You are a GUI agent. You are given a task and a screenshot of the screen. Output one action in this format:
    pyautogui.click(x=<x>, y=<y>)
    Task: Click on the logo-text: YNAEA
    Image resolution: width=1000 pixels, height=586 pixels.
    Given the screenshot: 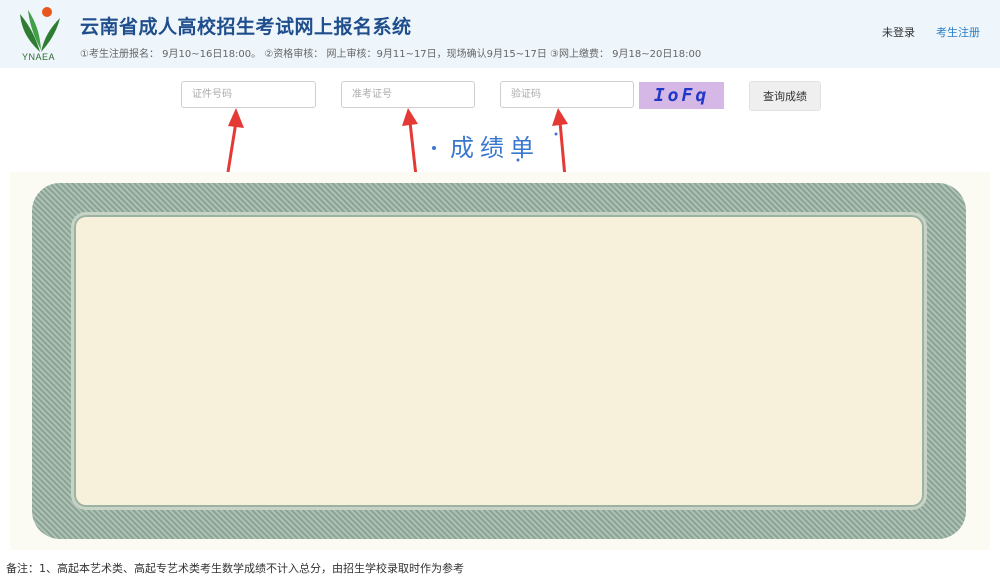 What is the action you would take?
    pyautogui.click(x=39, y=57)
    